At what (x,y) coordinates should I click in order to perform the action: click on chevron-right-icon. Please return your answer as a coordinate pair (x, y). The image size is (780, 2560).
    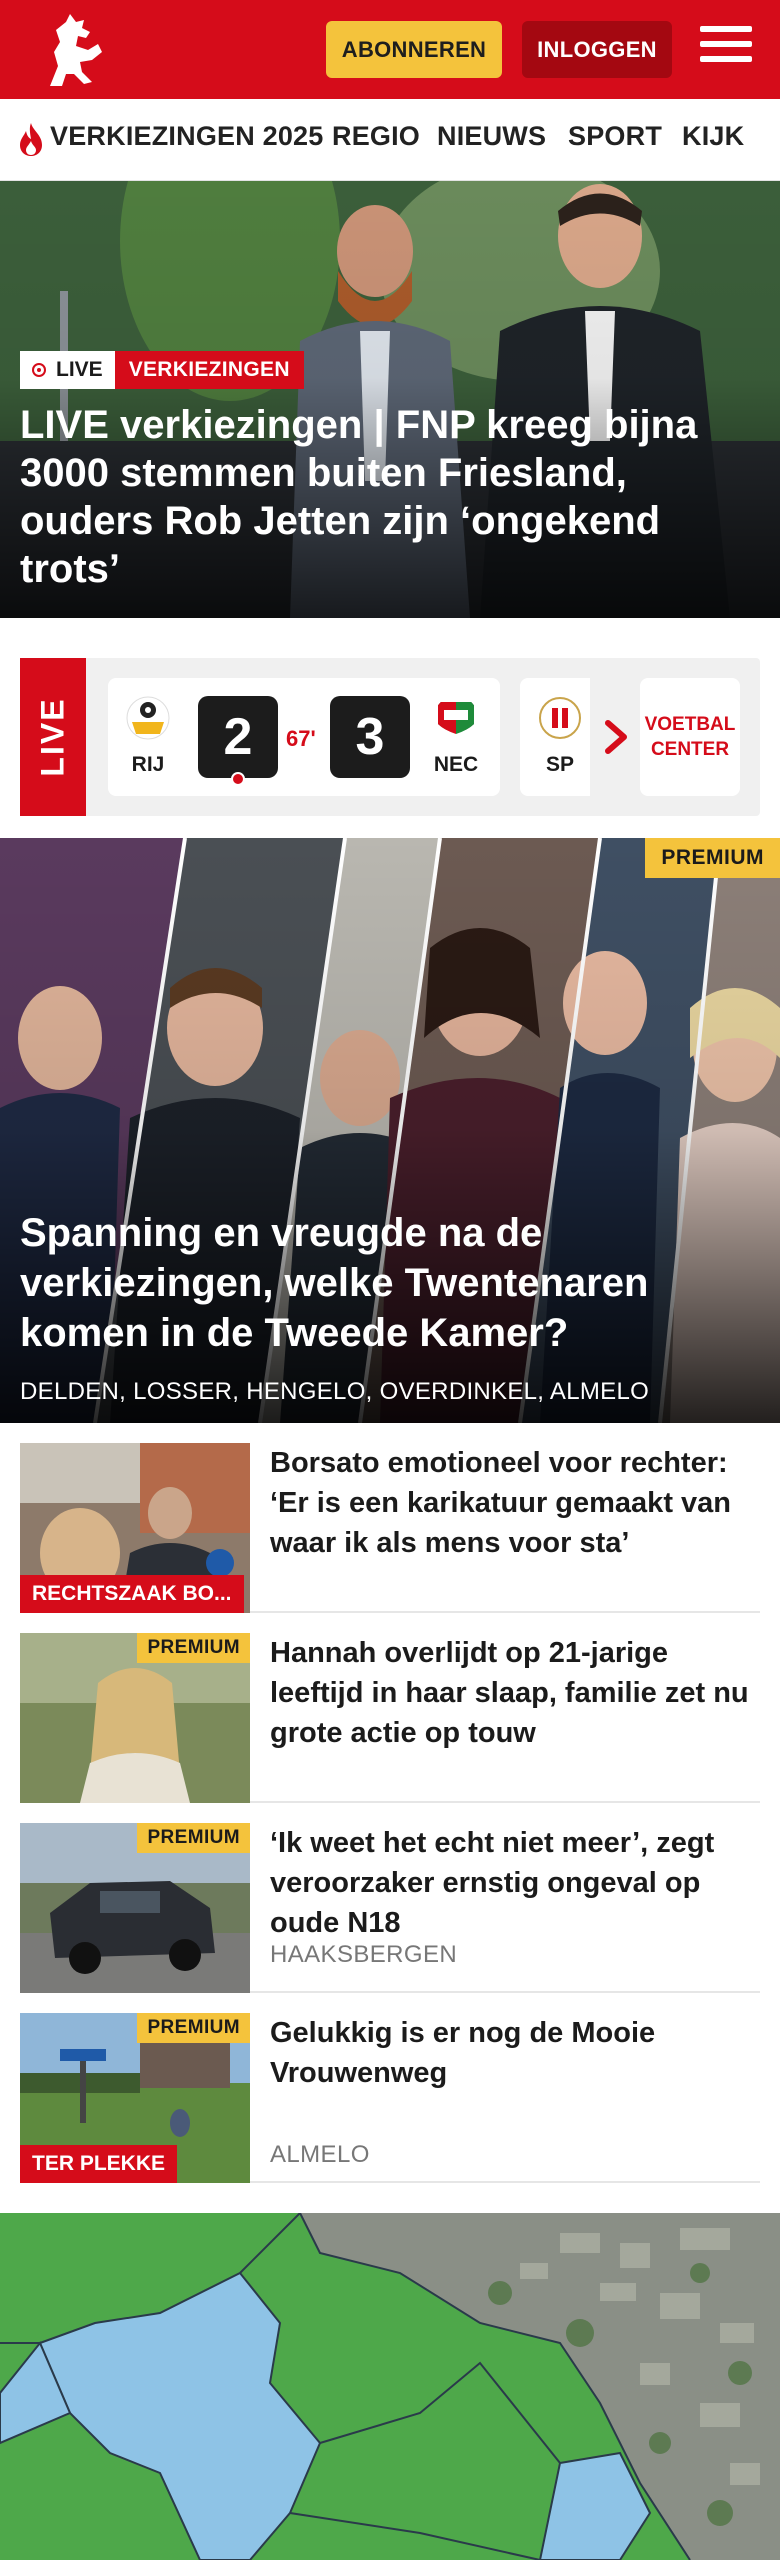
    Looking at the image, I should click on (616, 737).